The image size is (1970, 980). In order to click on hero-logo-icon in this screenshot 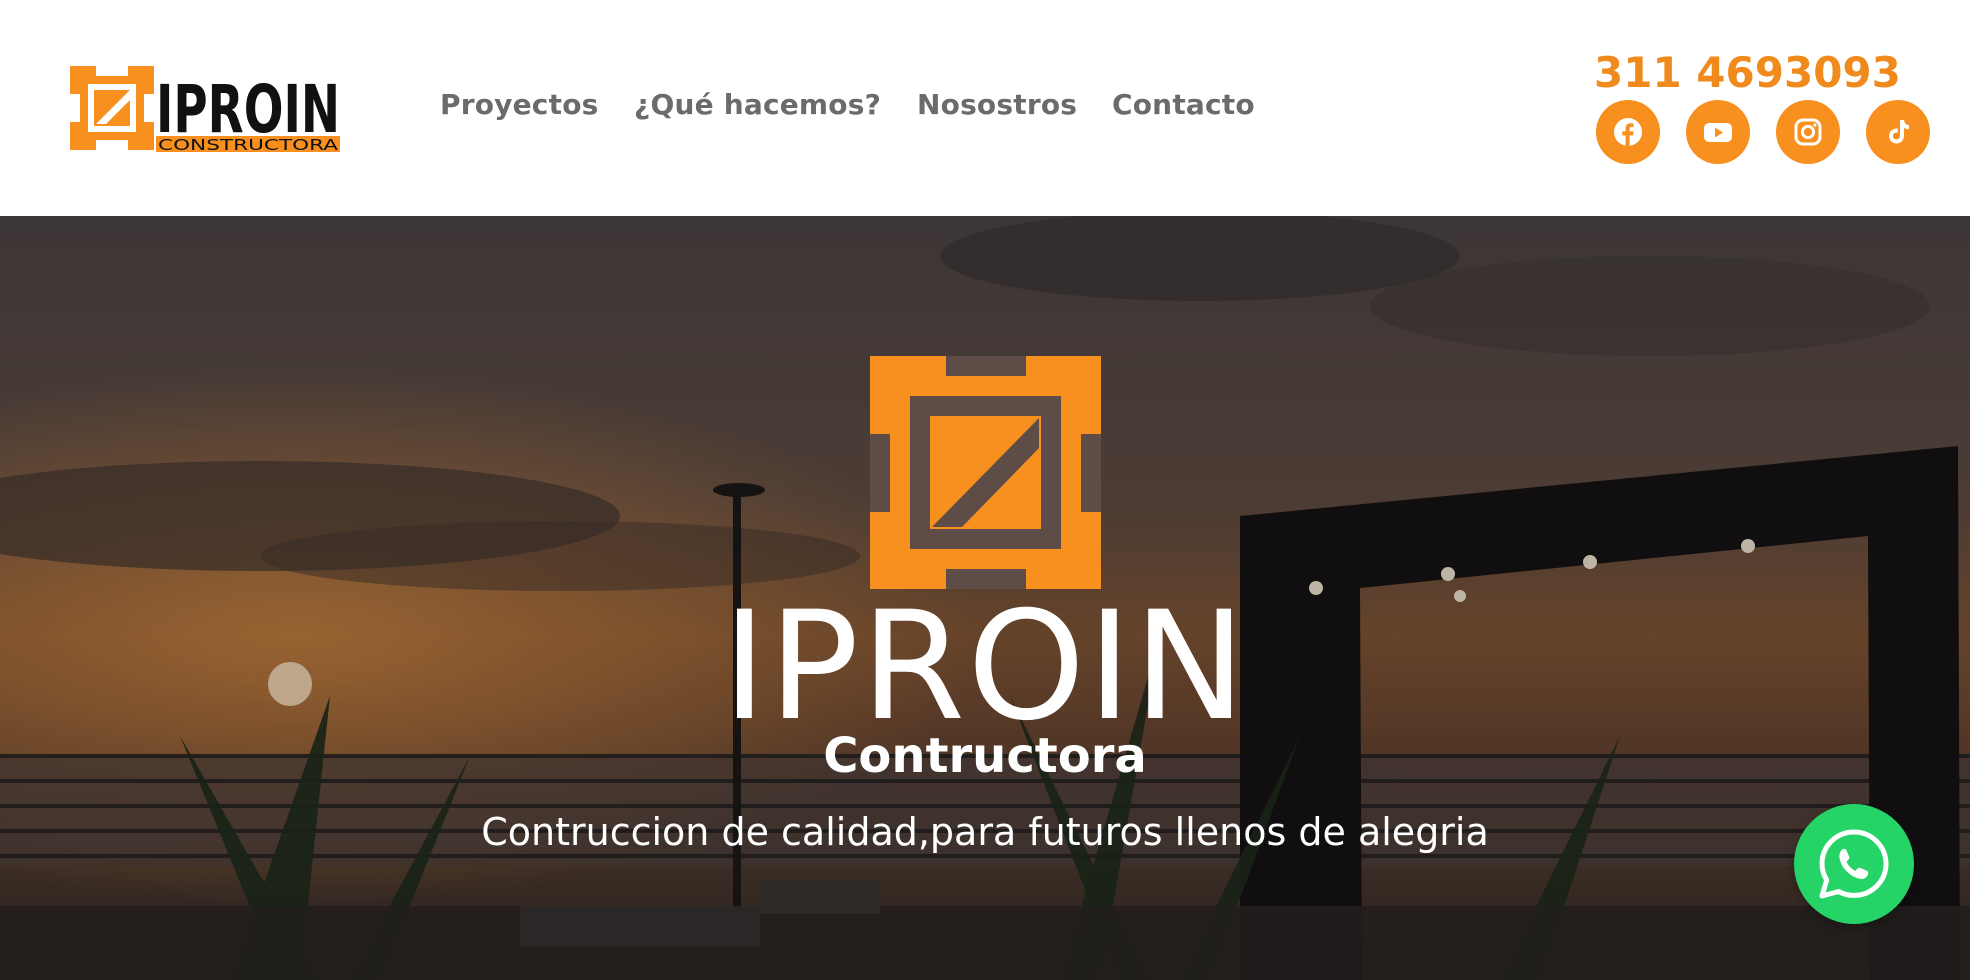, I will do `click(985, 472)`.